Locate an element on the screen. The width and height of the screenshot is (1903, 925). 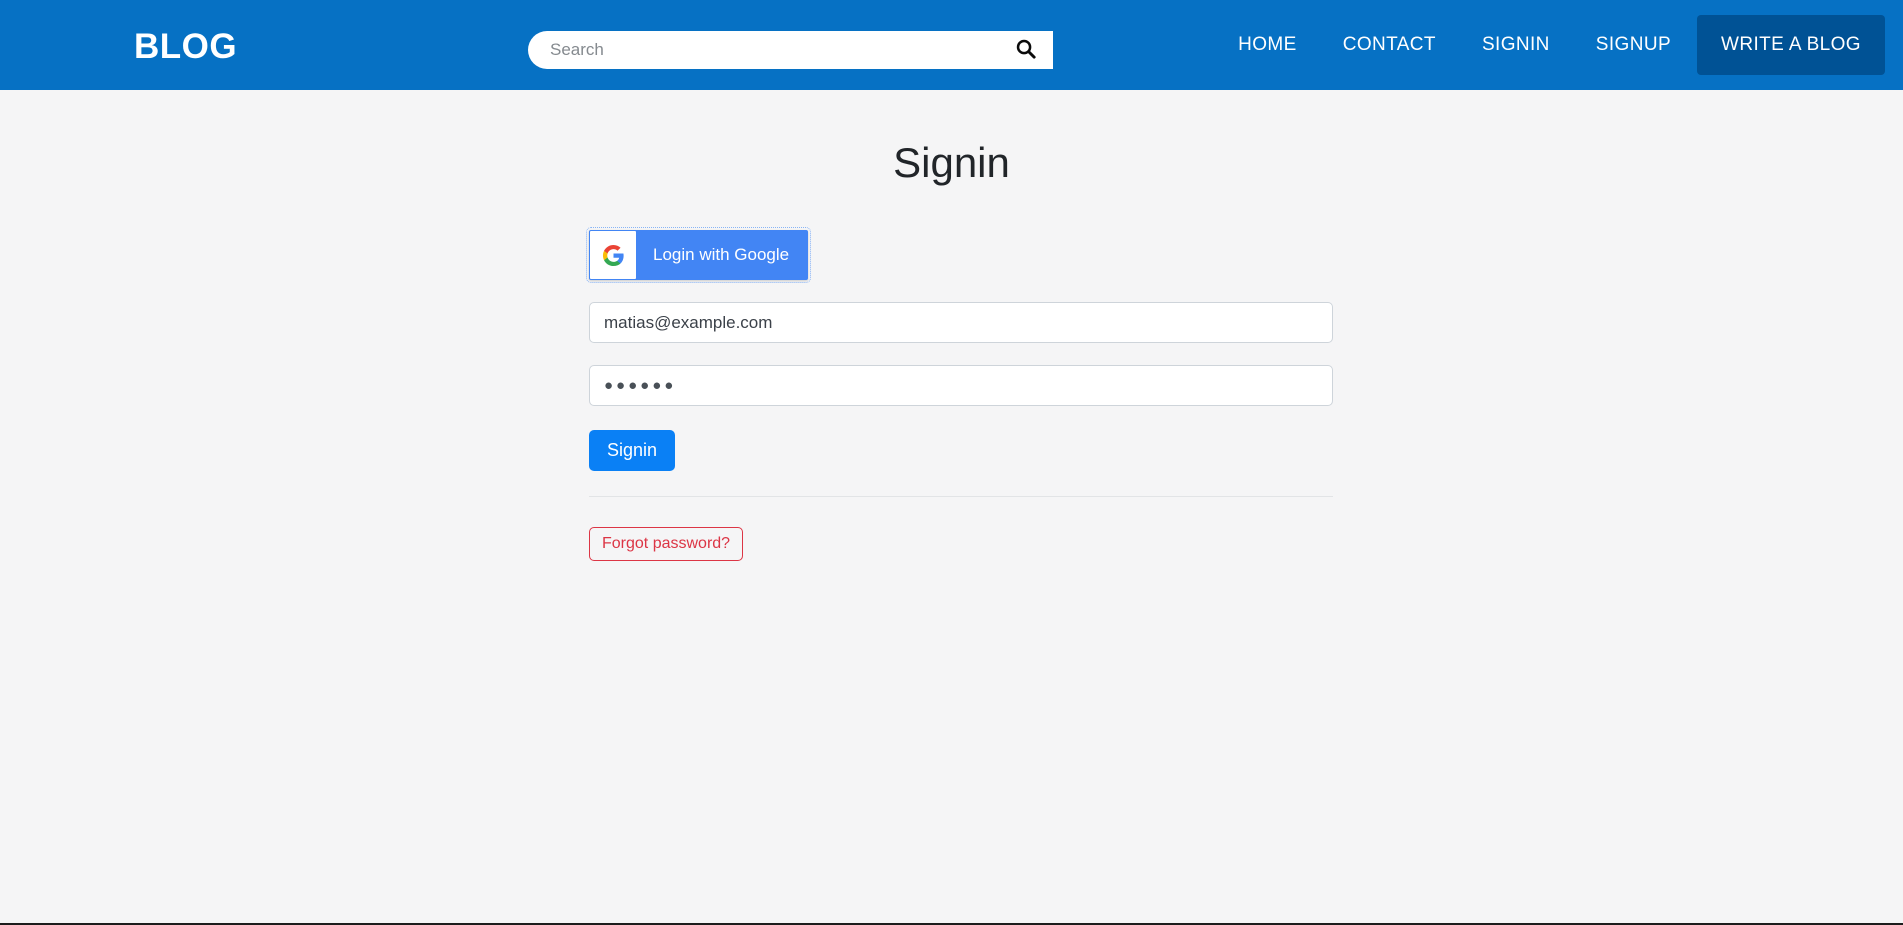
search-bar is located at coordinates (790, 50).